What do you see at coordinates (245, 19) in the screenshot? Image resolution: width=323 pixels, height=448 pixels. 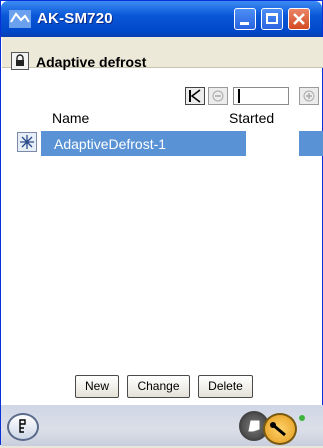 I see `minimize-button` at bounding box center [245, 19].